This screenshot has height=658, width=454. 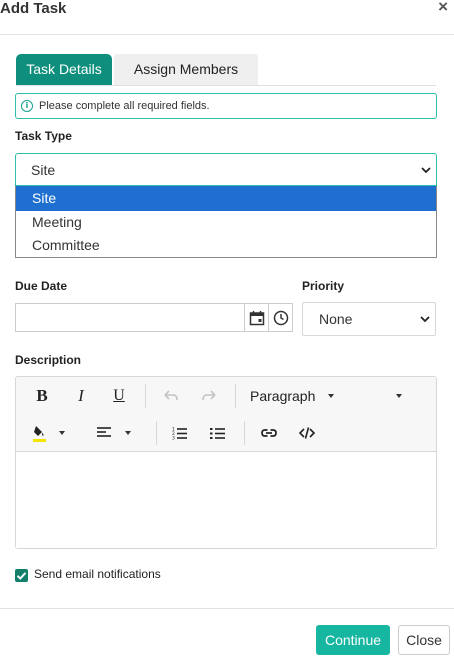 I want to click on task-type-options: Site Meeting Committee, so click(x=226, y=222).